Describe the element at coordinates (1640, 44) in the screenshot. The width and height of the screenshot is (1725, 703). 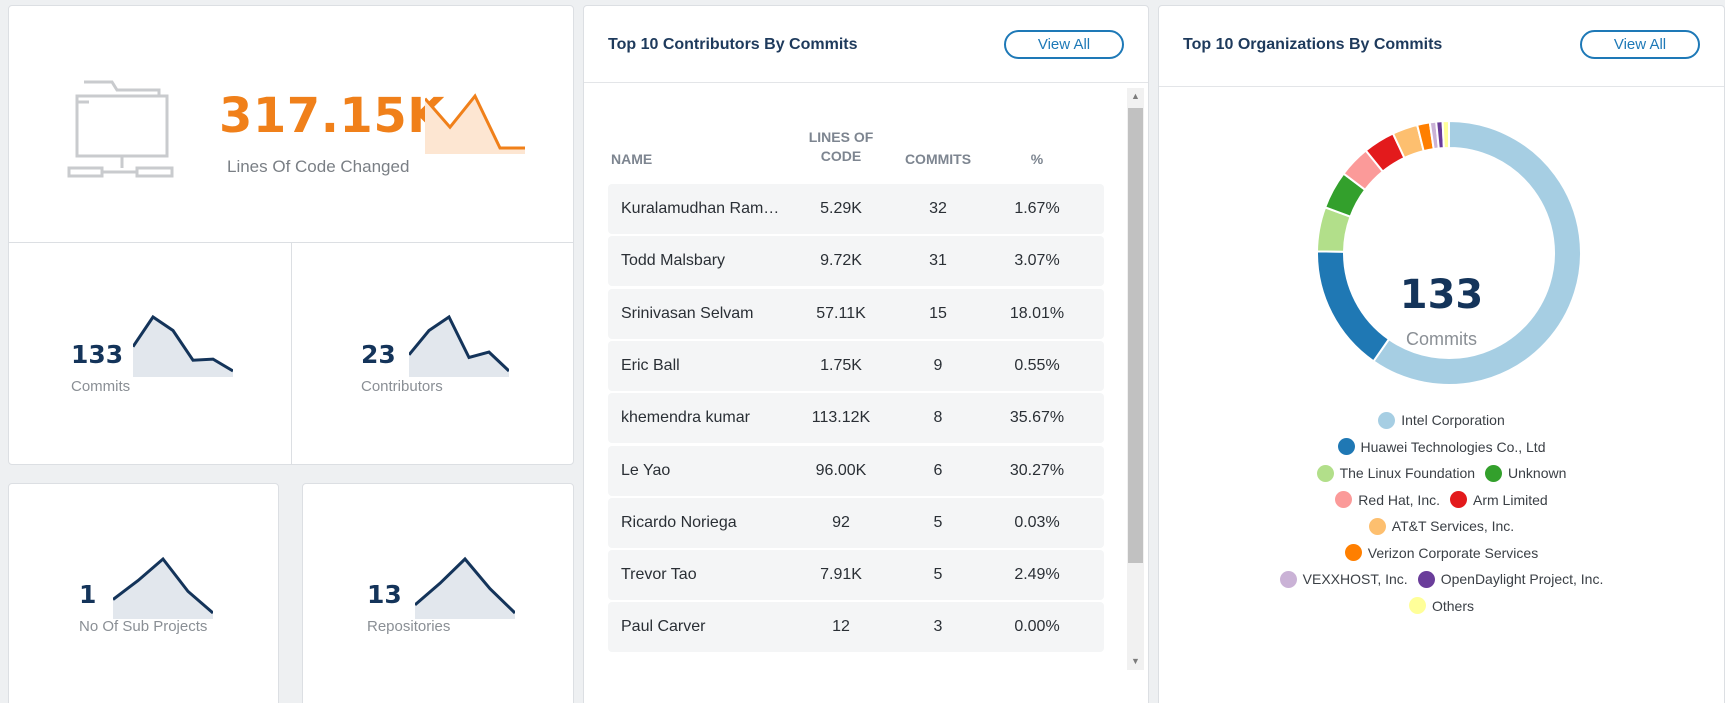
I see `view-all-organizations-button: View All` at that location.